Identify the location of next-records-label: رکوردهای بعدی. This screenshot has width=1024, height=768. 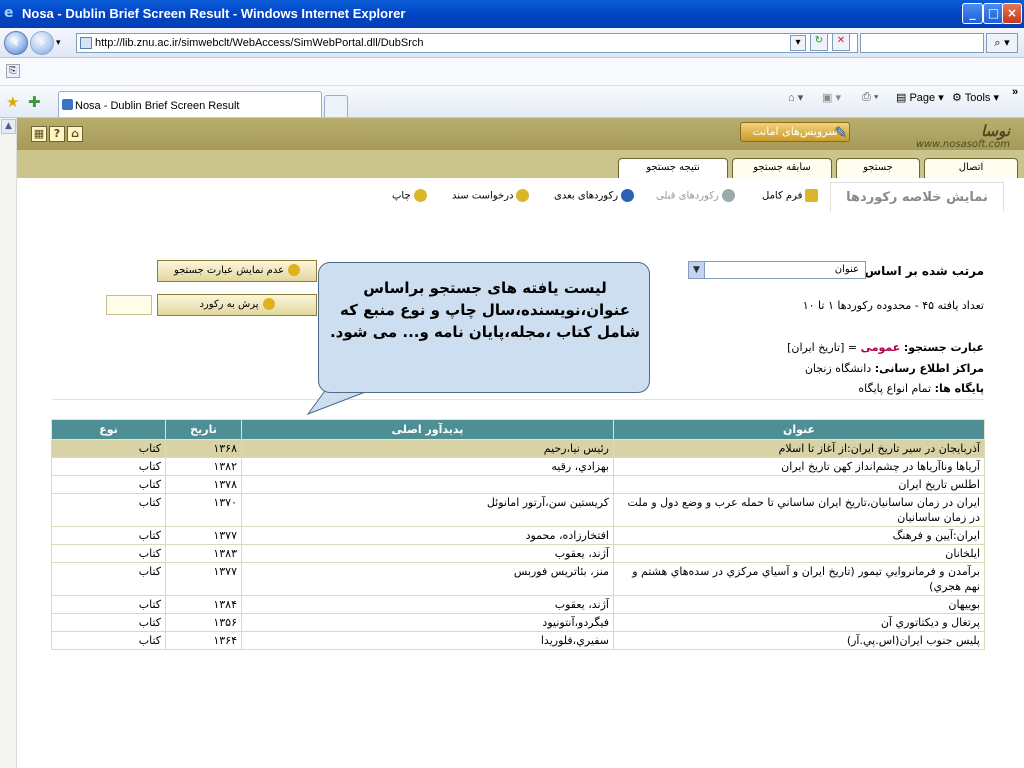
(586, 196).